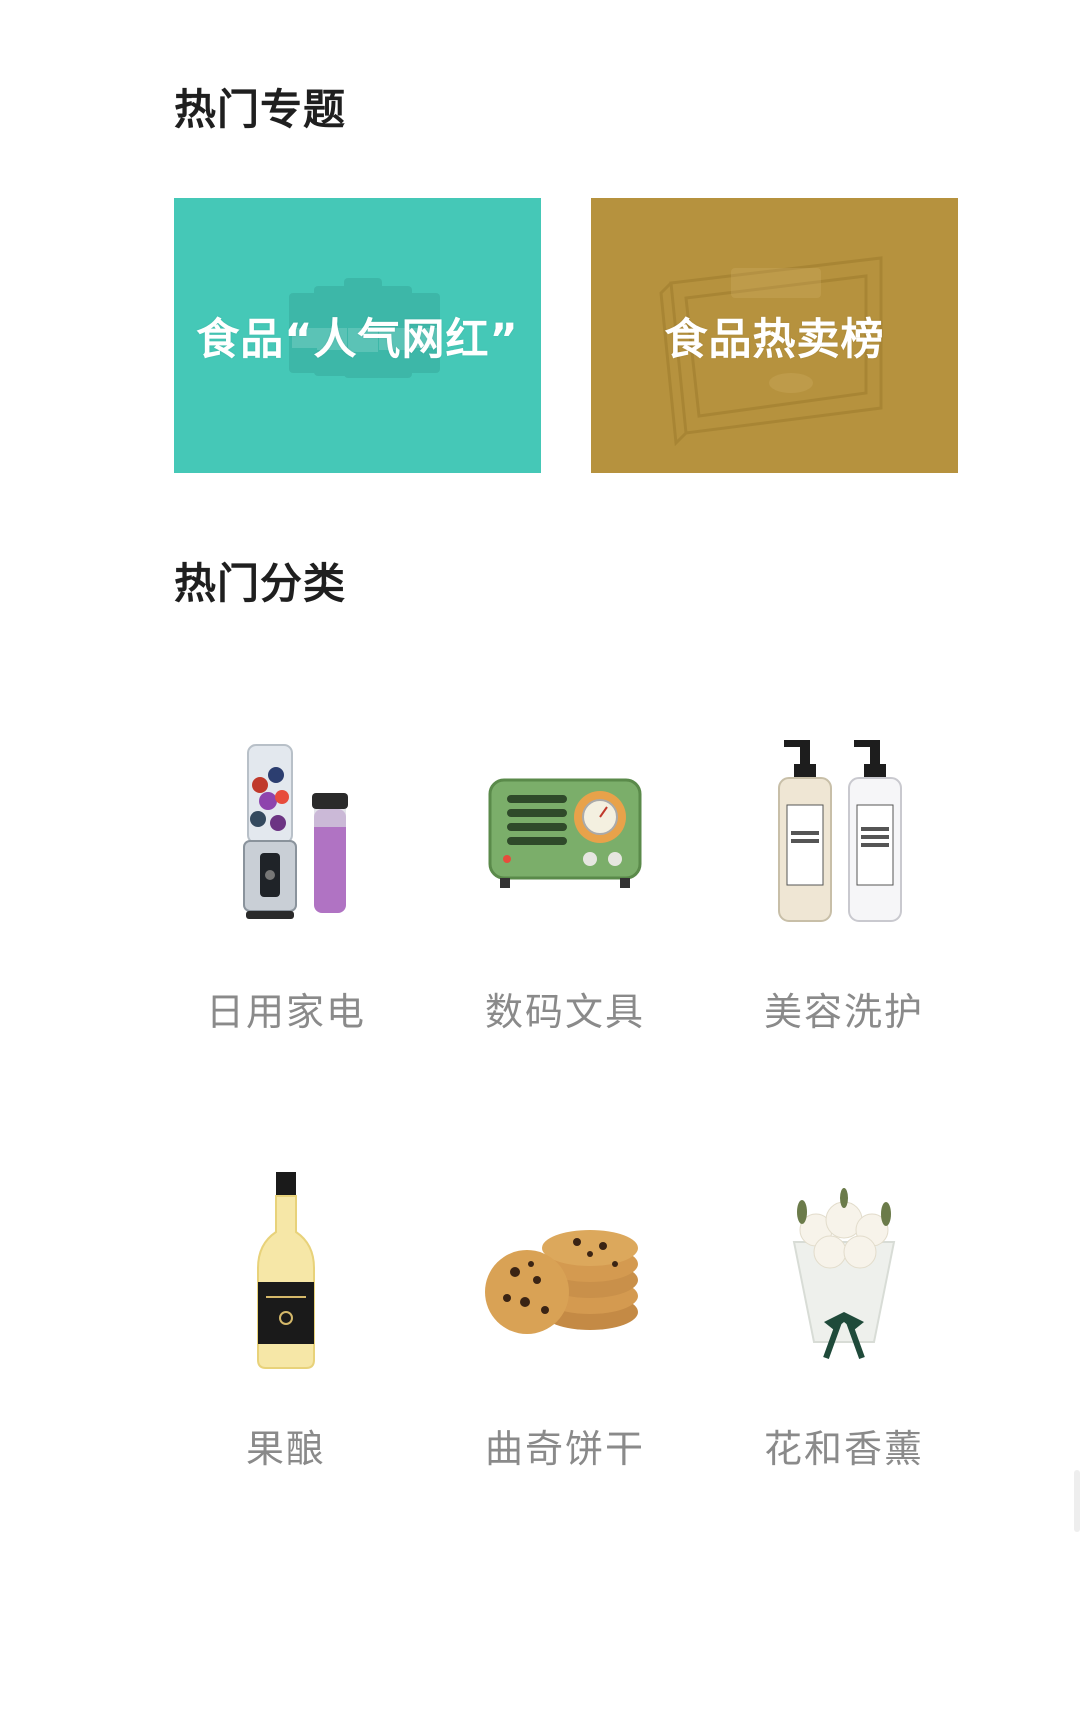 The image size is (1080, 1718). What do you see at coordinates (843, 1012) in the screenshot?
I see `category-label: 美容洗护` at bounding box center [843, 1012].